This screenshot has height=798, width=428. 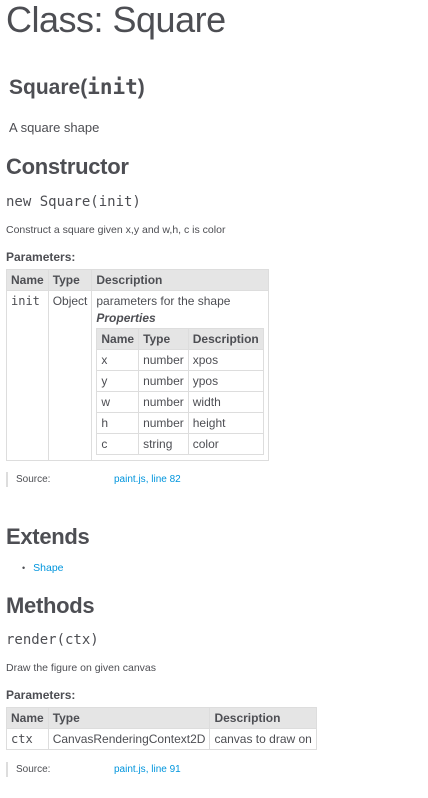 I want to click on param-type: CanvasRenderingContext2D, so click(x=129, y=739).